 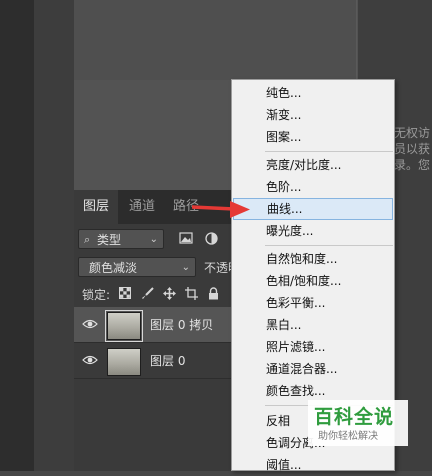 I want to click on artboard-icon, so click(x=191, y=294).